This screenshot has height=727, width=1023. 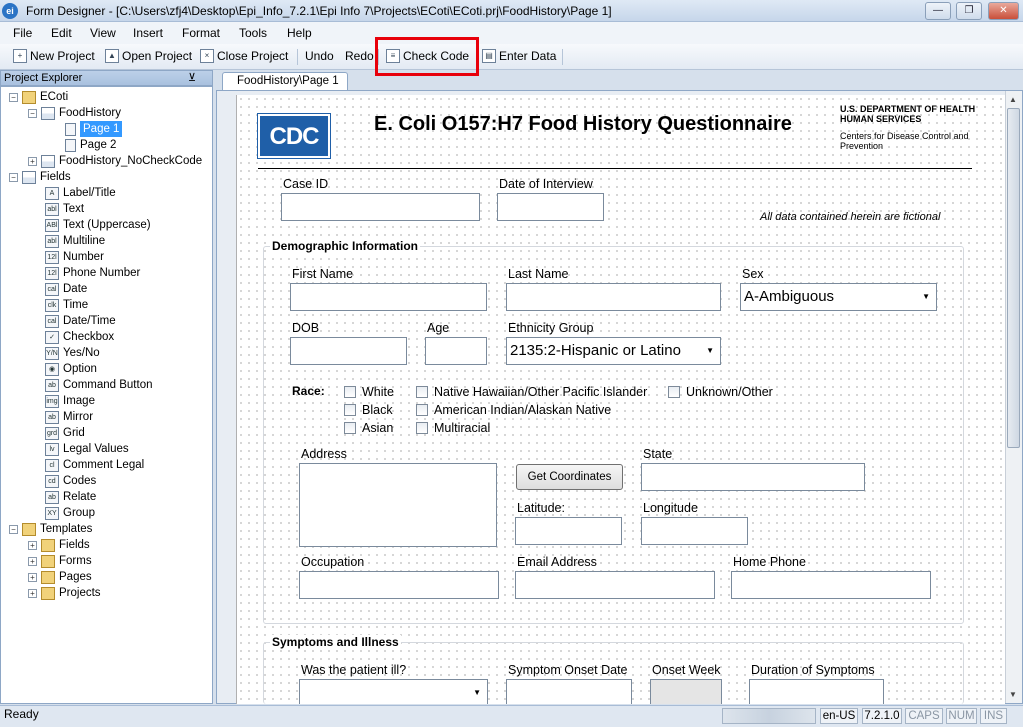 I want to click on occupation-field, so click(x=399, y=585).